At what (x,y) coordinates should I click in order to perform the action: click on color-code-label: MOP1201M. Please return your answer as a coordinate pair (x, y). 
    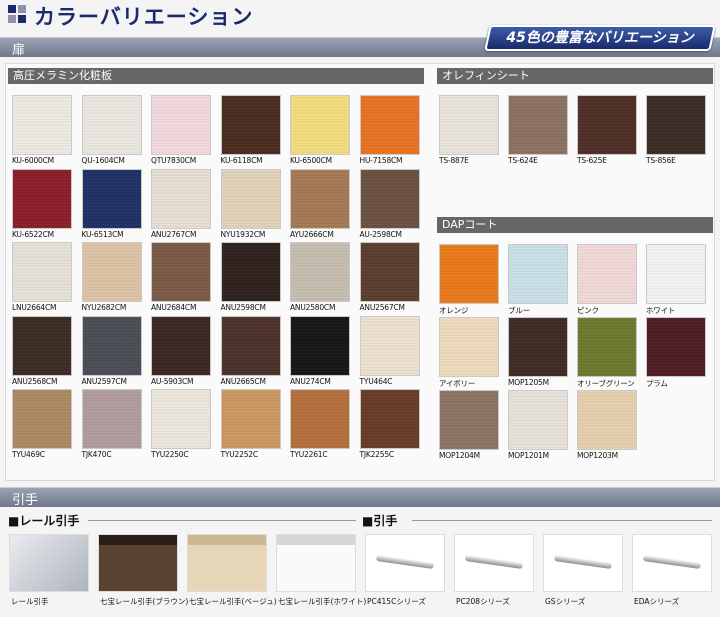
    Looking at the image, I should click on (528, 455).